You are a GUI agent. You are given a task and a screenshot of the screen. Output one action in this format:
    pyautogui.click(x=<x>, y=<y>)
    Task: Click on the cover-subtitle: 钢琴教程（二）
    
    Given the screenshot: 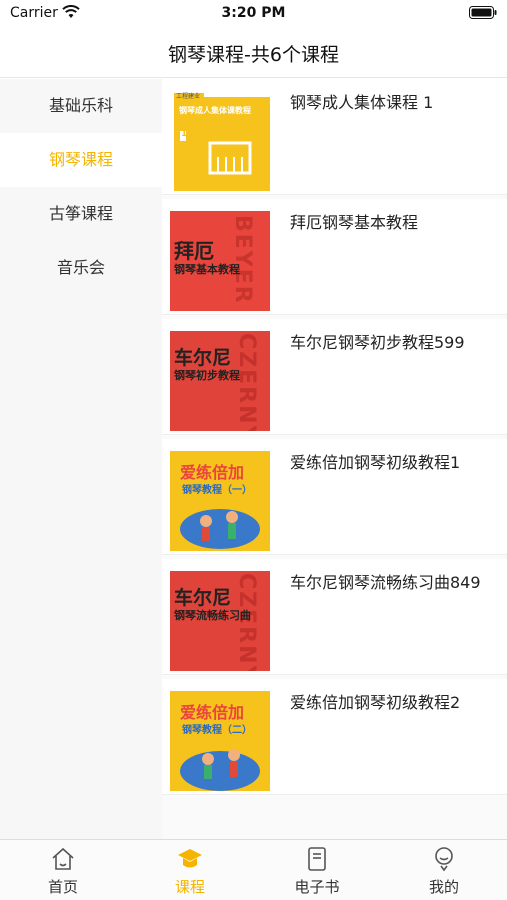 What is the action you would take?
    pyautogui.click(x=217, y=730)
    